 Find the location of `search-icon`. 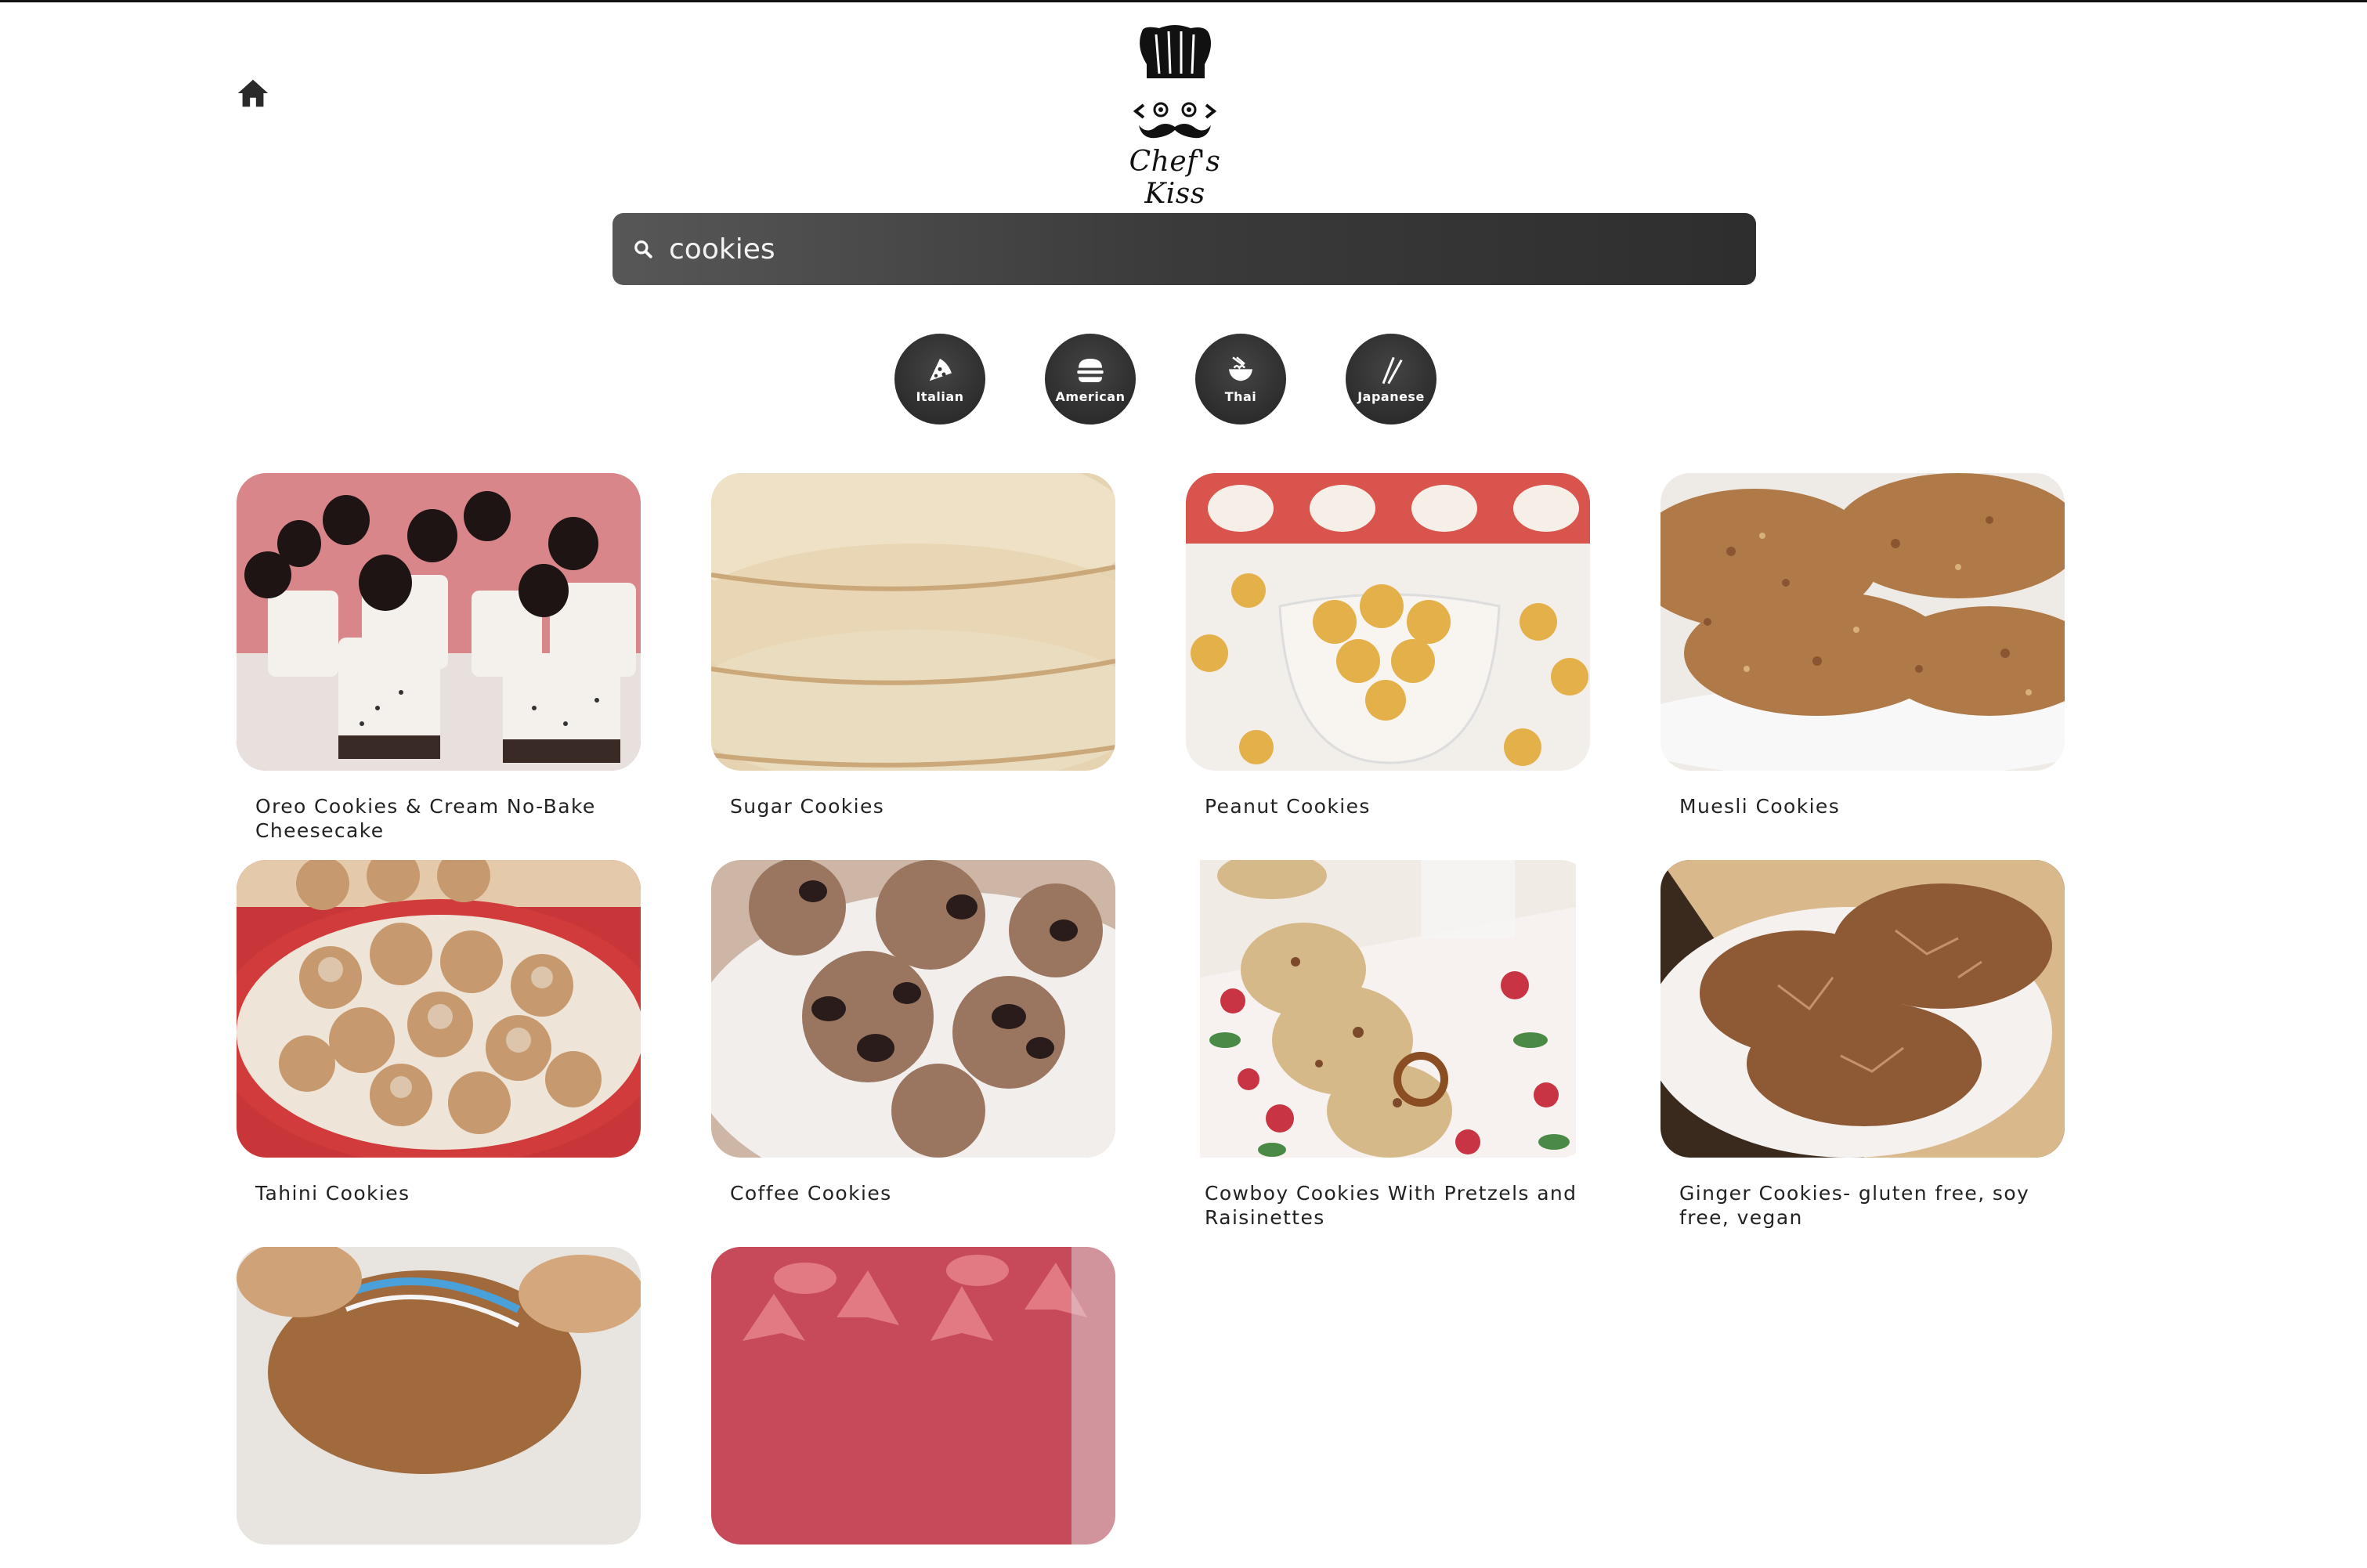

search-icon is located at coordinates (643, 249).